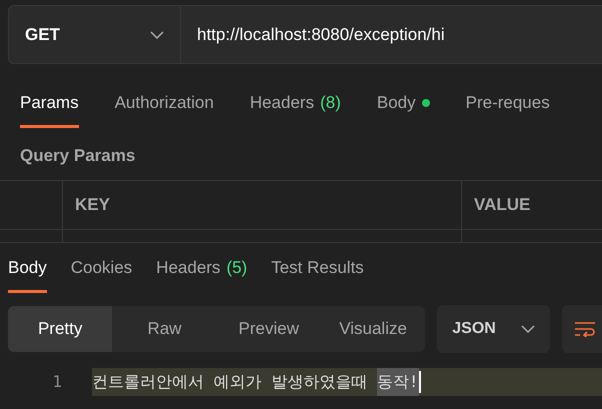 Image resolution: width=602 pixels, height=409 pixels. I want to click on method-dropdown: GET, so click(94, 34).